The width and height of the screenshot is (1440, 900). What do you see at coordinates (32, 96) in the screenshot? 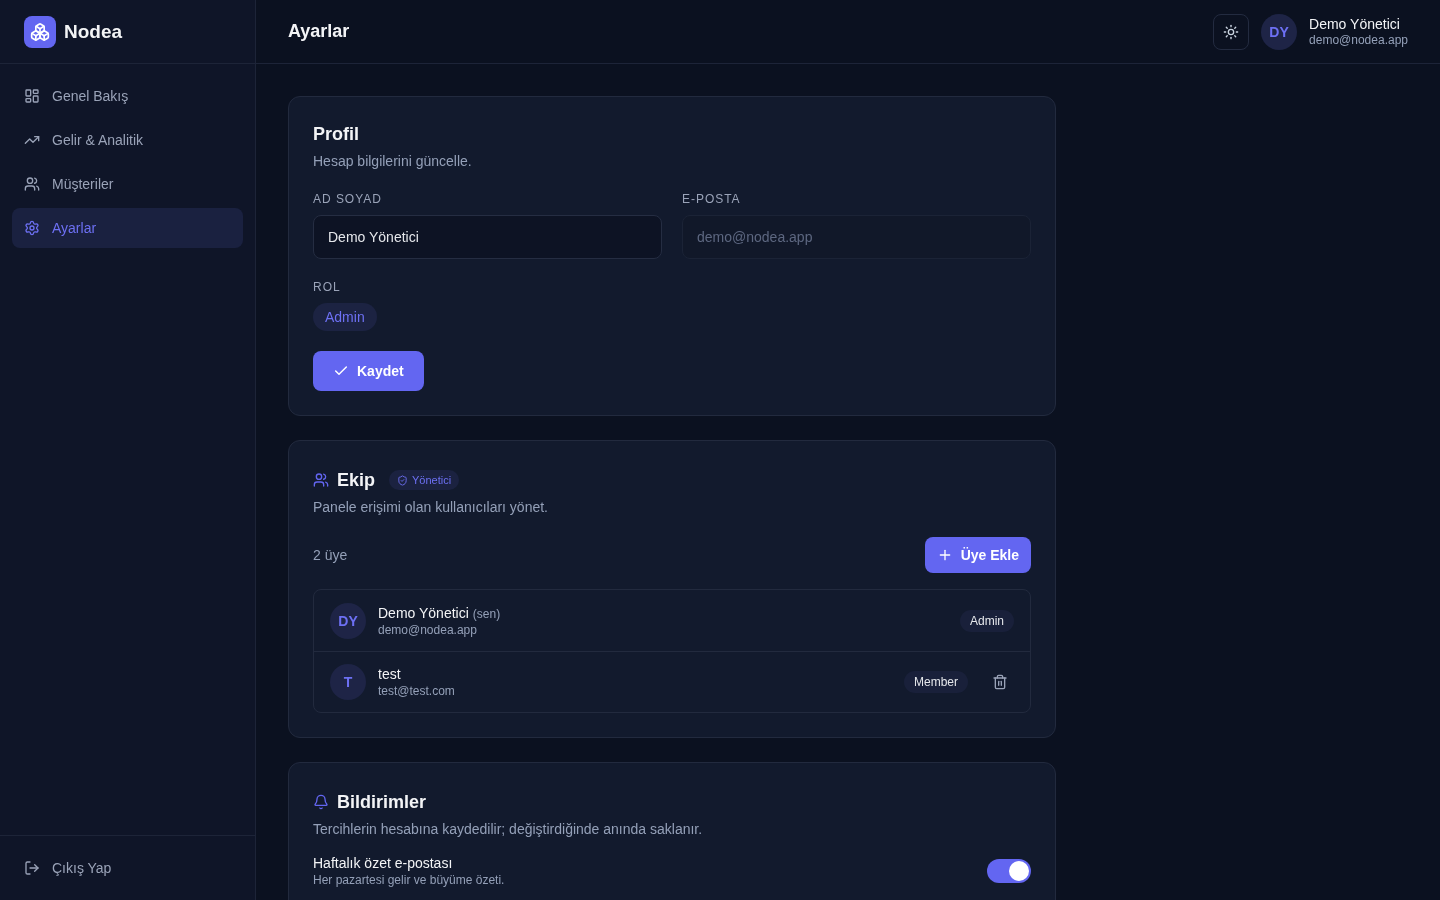
I see `grid-icon` at bounding box center [32, 96].